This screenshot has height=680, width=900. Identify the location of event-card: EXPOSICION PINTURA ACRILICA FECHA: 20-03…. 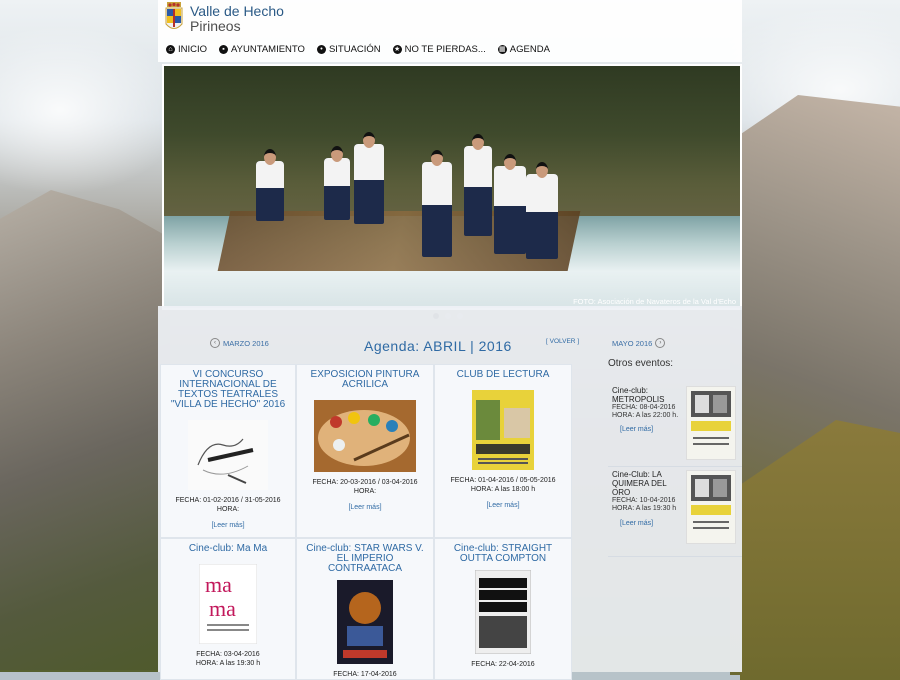
(365, 451).